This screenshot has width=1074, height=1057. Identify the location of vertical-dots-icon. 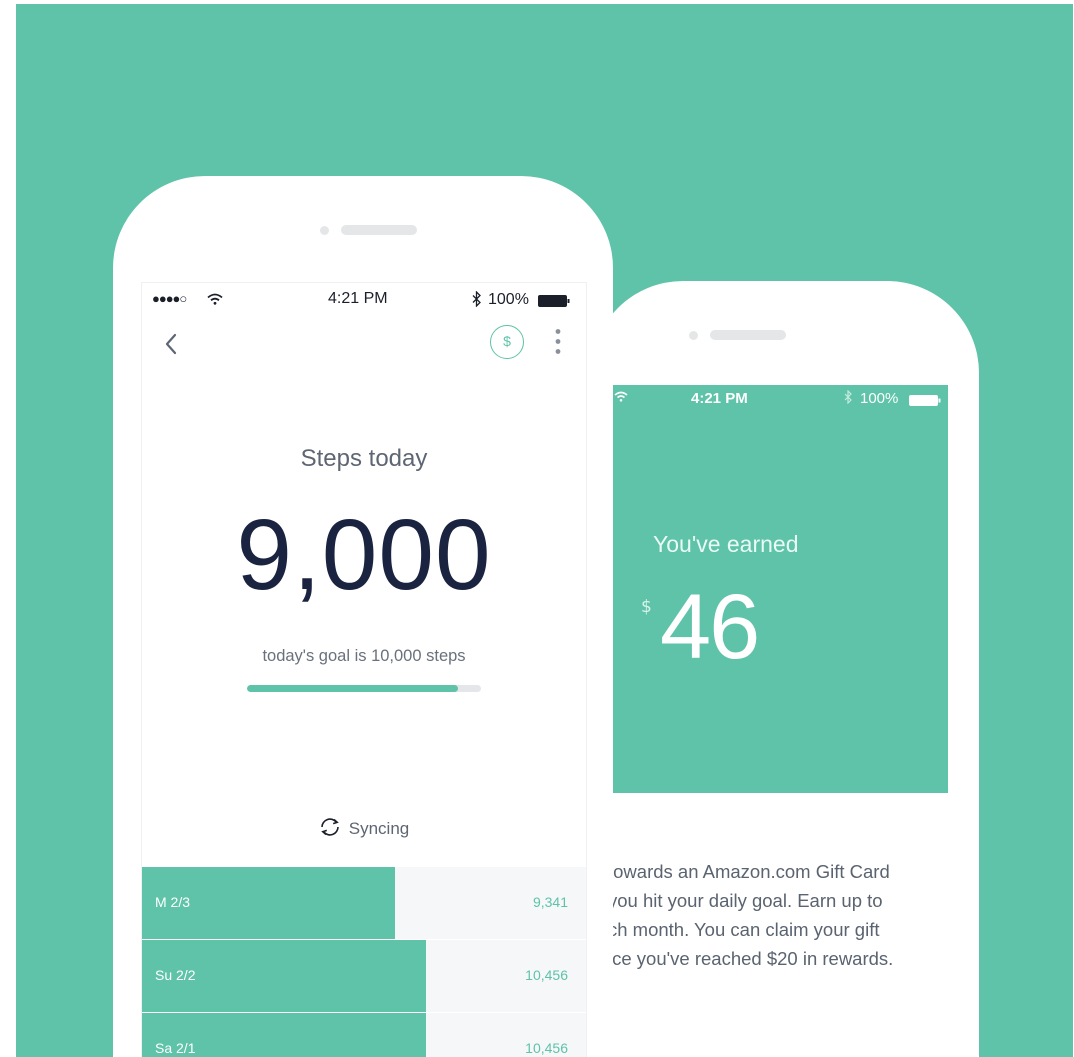
(558, 344).